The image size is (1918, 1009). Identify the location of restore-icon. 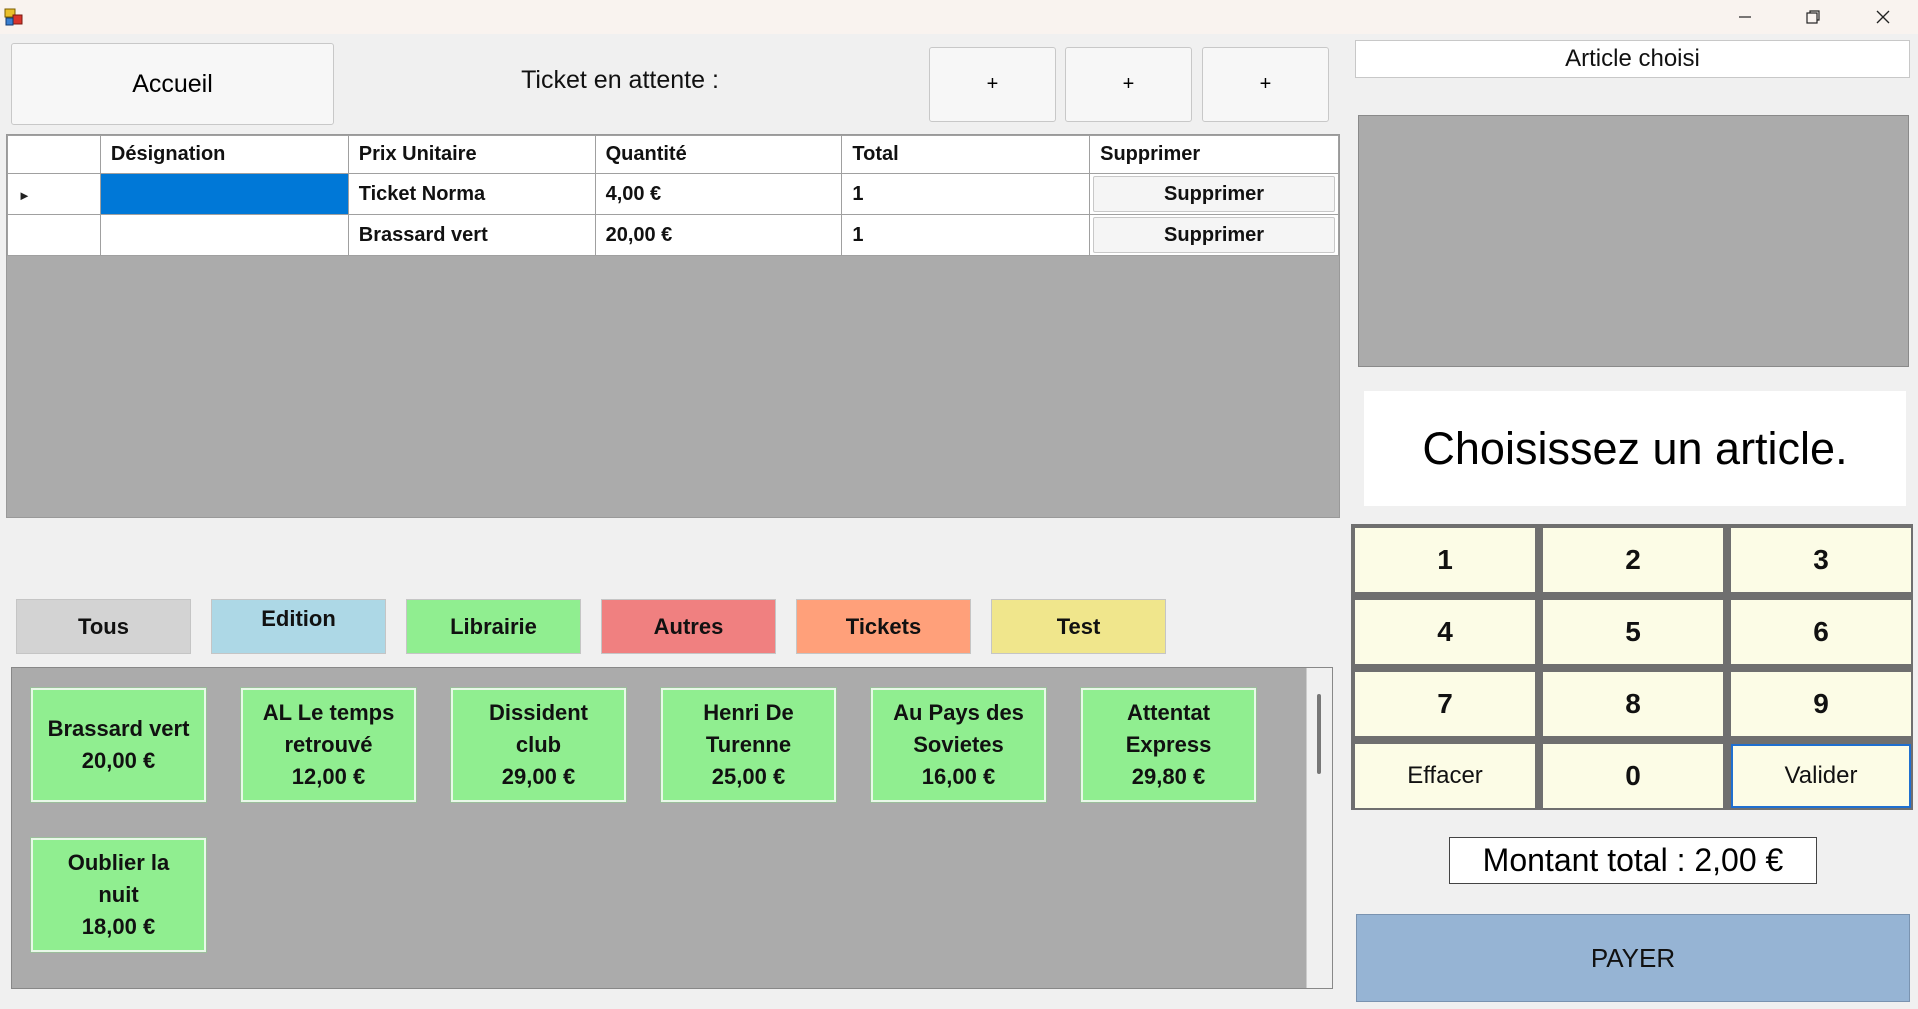
(1813, 17).